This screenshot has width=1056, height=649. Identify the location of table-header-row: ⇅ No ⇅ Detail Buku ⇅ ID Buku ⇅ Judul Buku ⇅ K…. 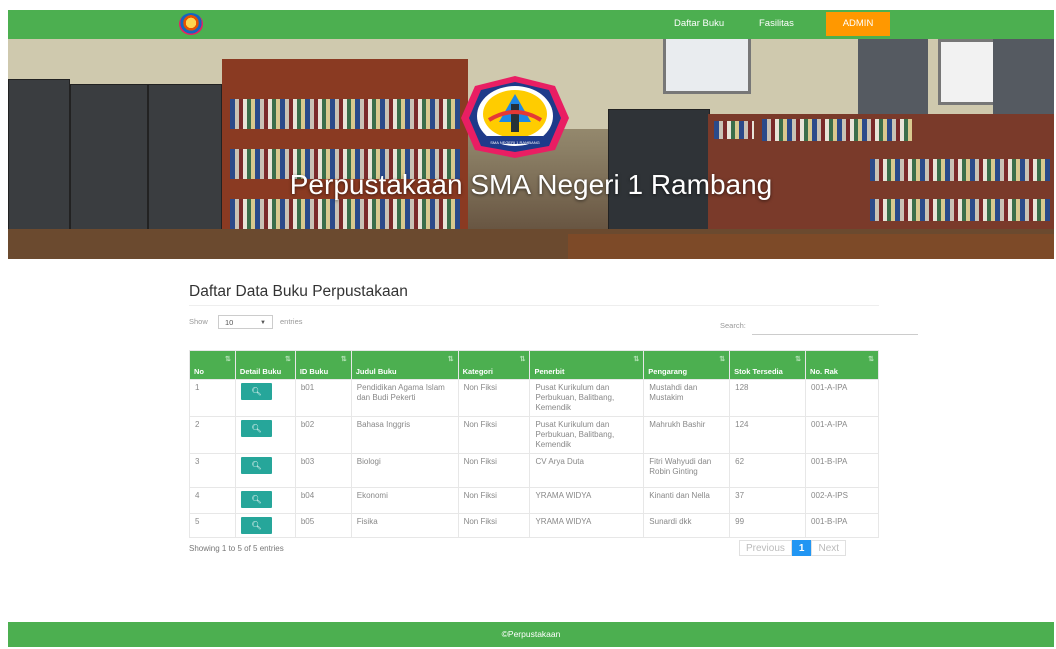
(534, 365).